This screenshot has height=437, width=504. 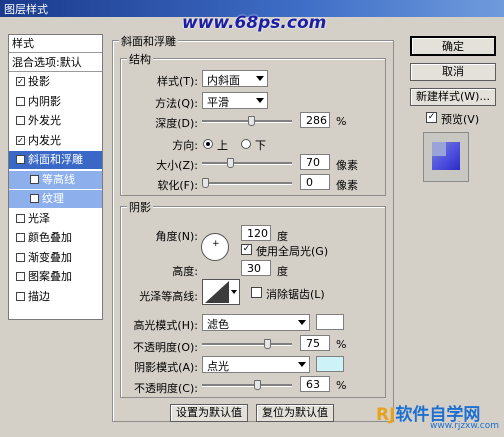 I want to click on shadow-color-swatch, so click(x=330, y=364).